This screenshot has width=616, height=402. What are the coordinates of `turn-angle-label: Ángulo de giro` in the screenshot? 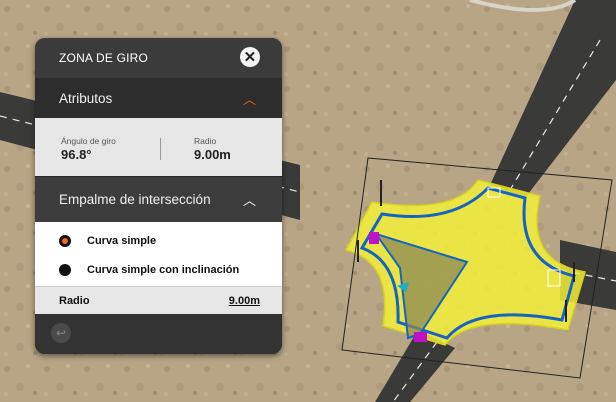 It's located at (88, 141).